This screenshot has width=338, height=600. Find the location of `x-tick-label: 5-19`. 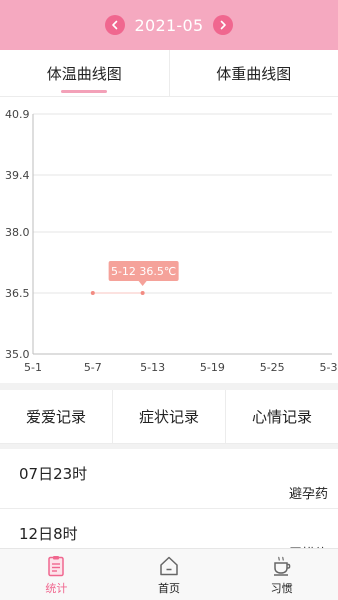

x-tick-label: 5-19 is located at coordinates (212, 367).